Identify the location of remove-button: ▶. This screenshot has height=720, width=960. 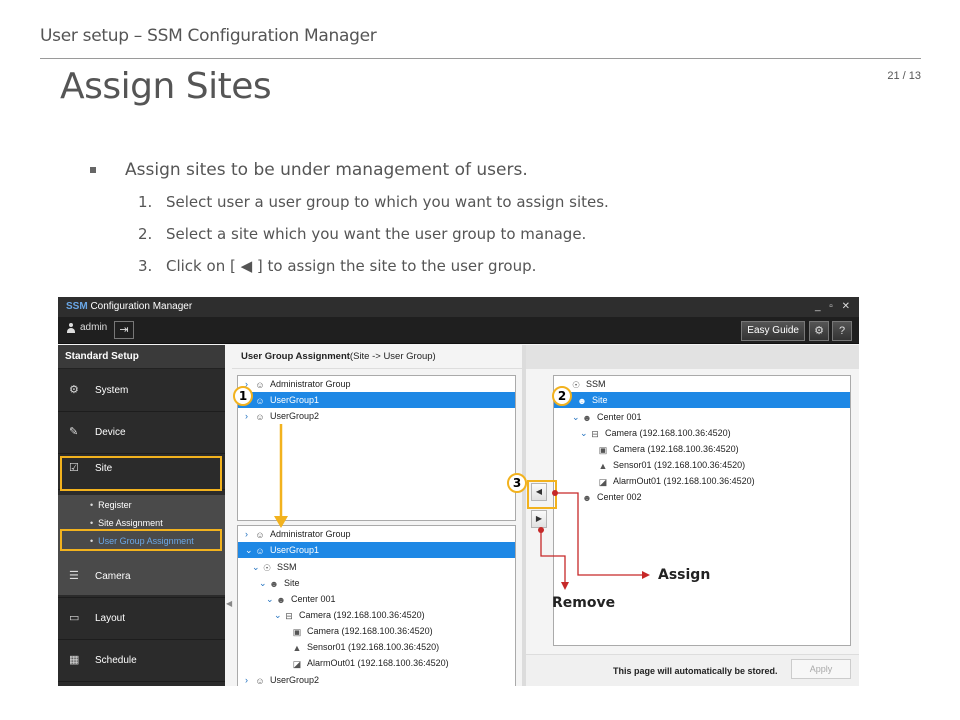
(539, 519).